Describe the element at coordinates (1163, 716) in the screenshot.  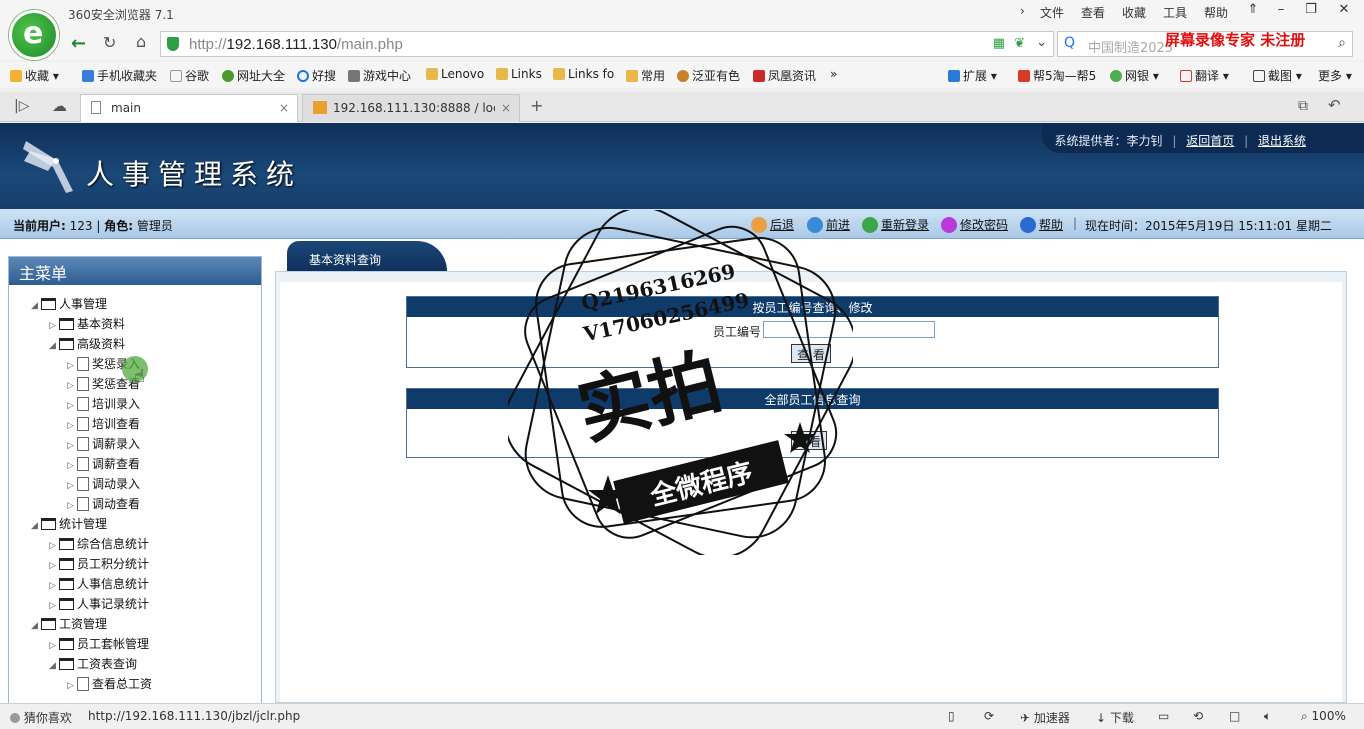
I see `reader-icon: ▭` at that location.